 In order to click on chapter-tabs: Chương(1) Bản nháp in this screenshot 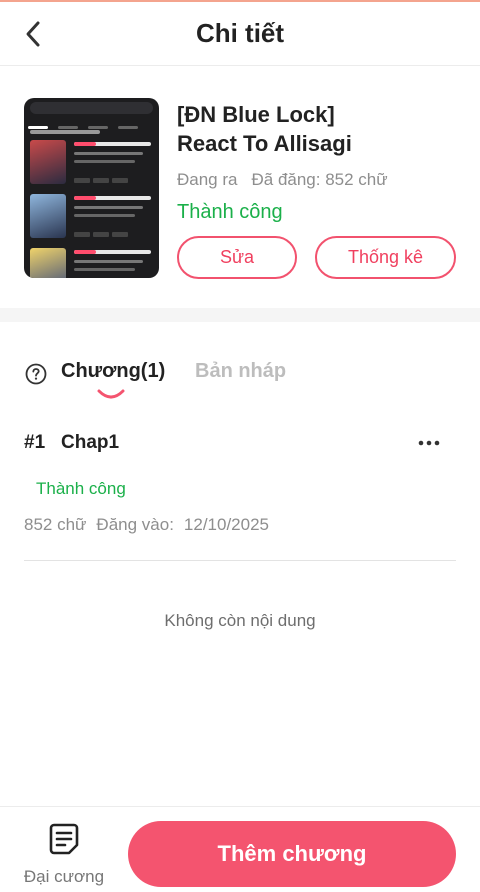, I will do `click(240, 380)`.